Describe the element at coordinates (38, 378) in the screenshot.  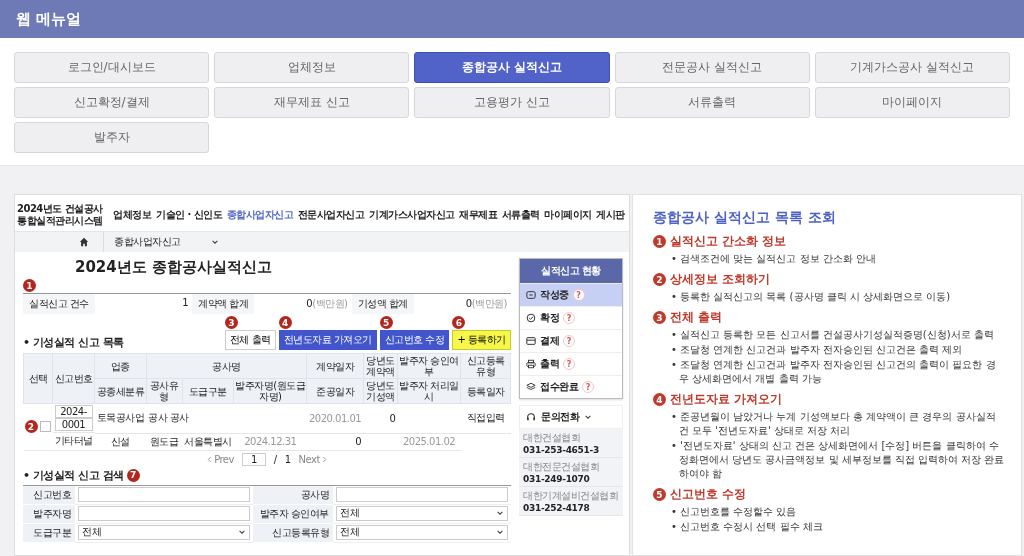
I see `table-header: 선택` at that location.